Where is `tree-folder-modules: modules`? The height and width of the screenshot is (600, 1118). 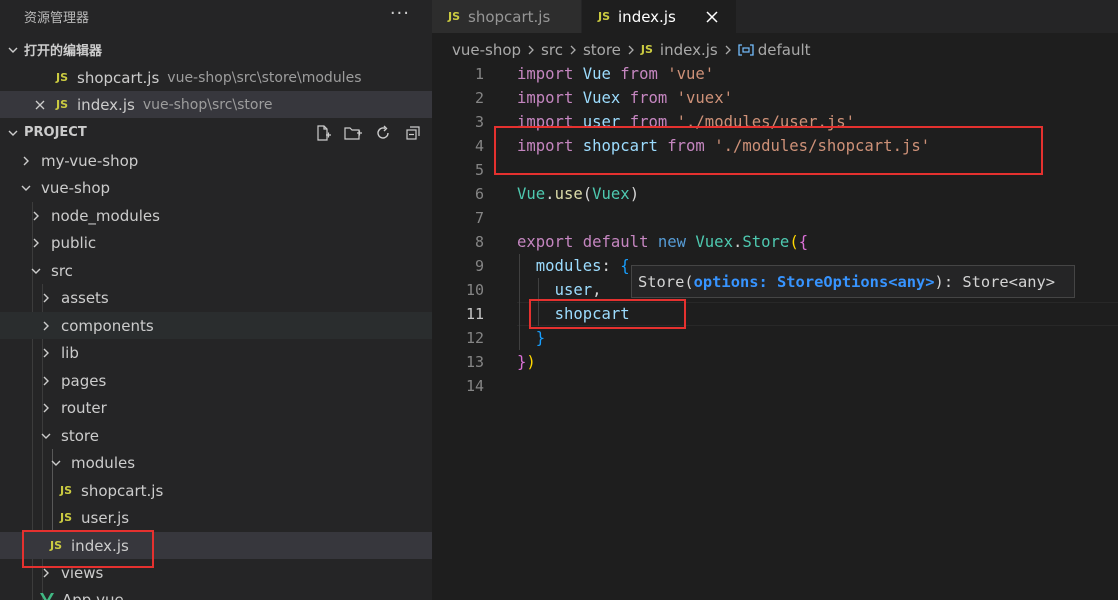
tree-folder-modules: modules is located at coordinates (216, 462).